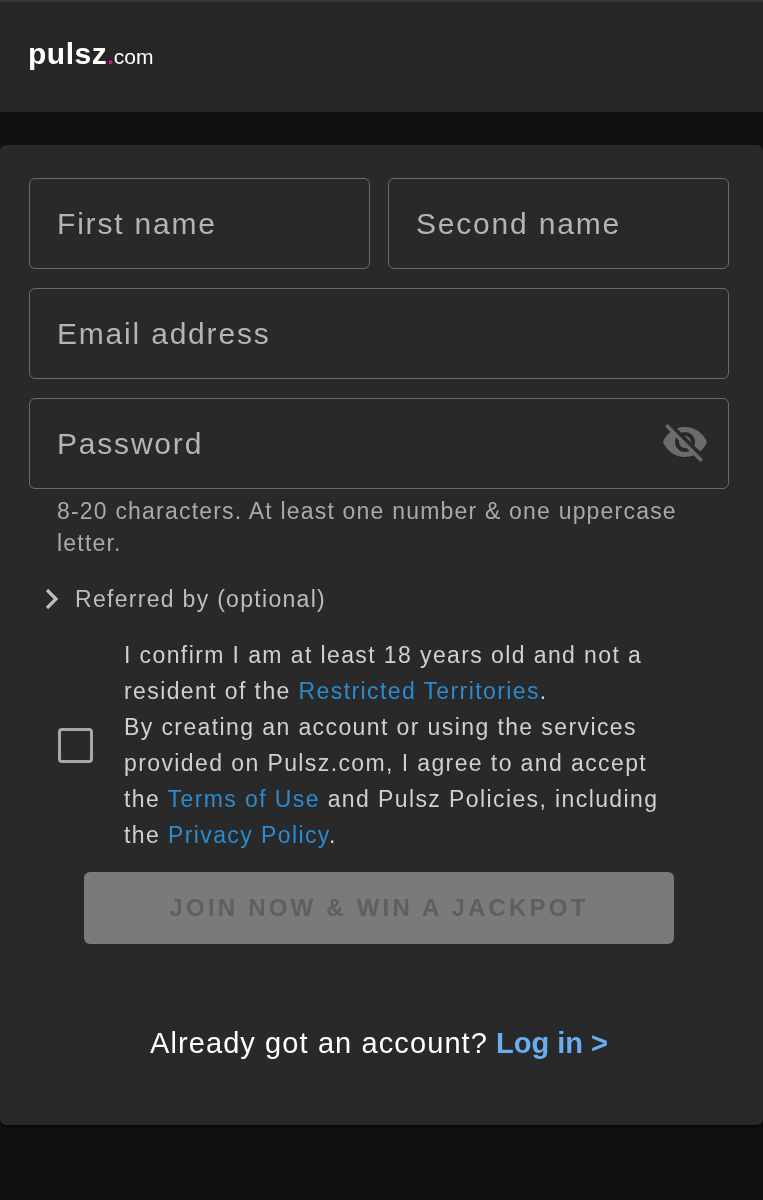 The width and height of the screenshot is (763, 1200). What do you see at coordinates (379, 443) in the screenshot?
I see `password-field: Password` at bounding box center [379, 443].